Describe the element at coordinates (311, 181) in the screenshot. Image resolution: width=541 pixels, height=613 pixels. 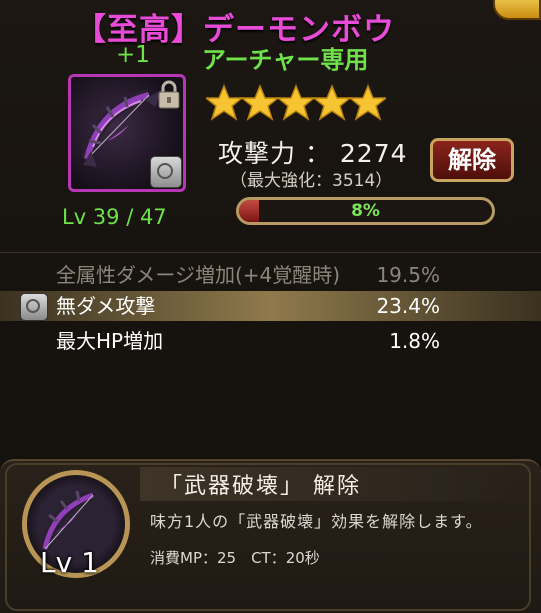
I see `max-enhance: （最大強化：3514）` at that location.